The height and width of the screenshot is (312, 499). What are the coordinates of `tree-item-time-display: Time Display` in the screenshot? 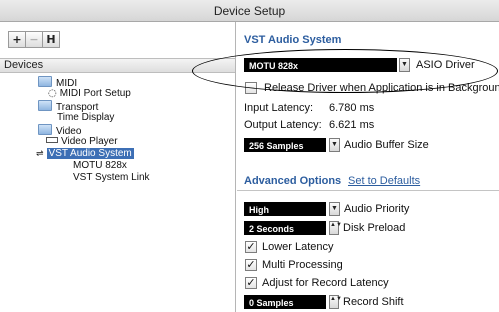 It's located at (85, 118).